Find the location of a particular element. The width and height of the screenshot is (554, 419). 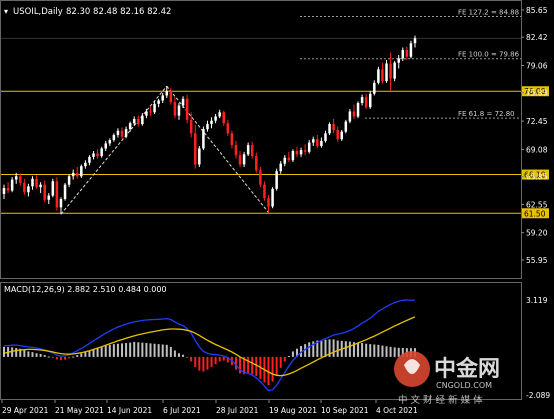

time-tick-label: 4 Oct 2021 is located at coordinates (397, 410).